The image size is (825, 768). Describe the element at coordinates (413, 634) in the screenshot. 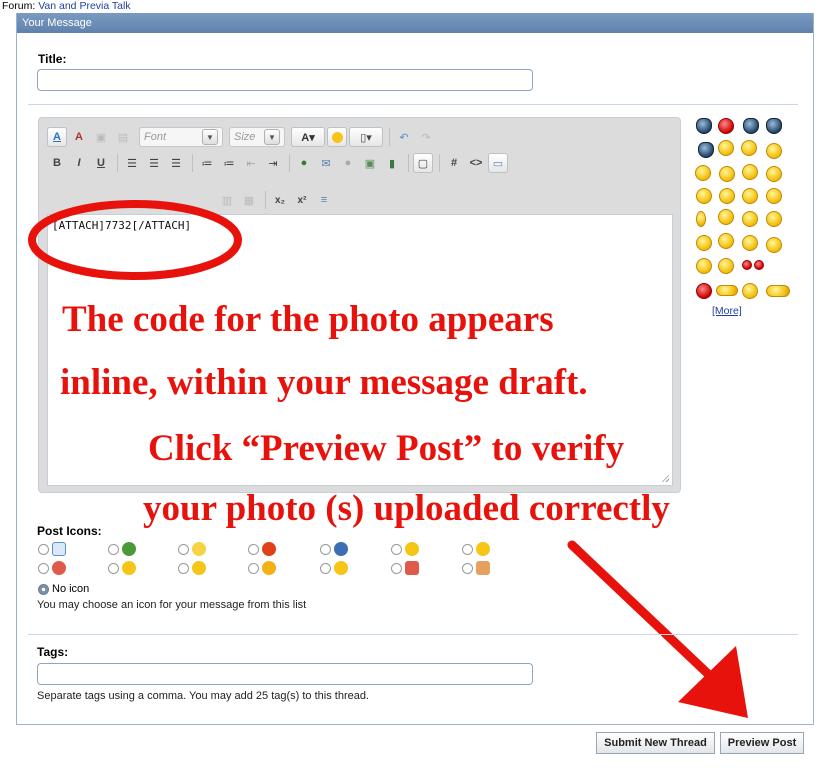

I see `divider` at that location.